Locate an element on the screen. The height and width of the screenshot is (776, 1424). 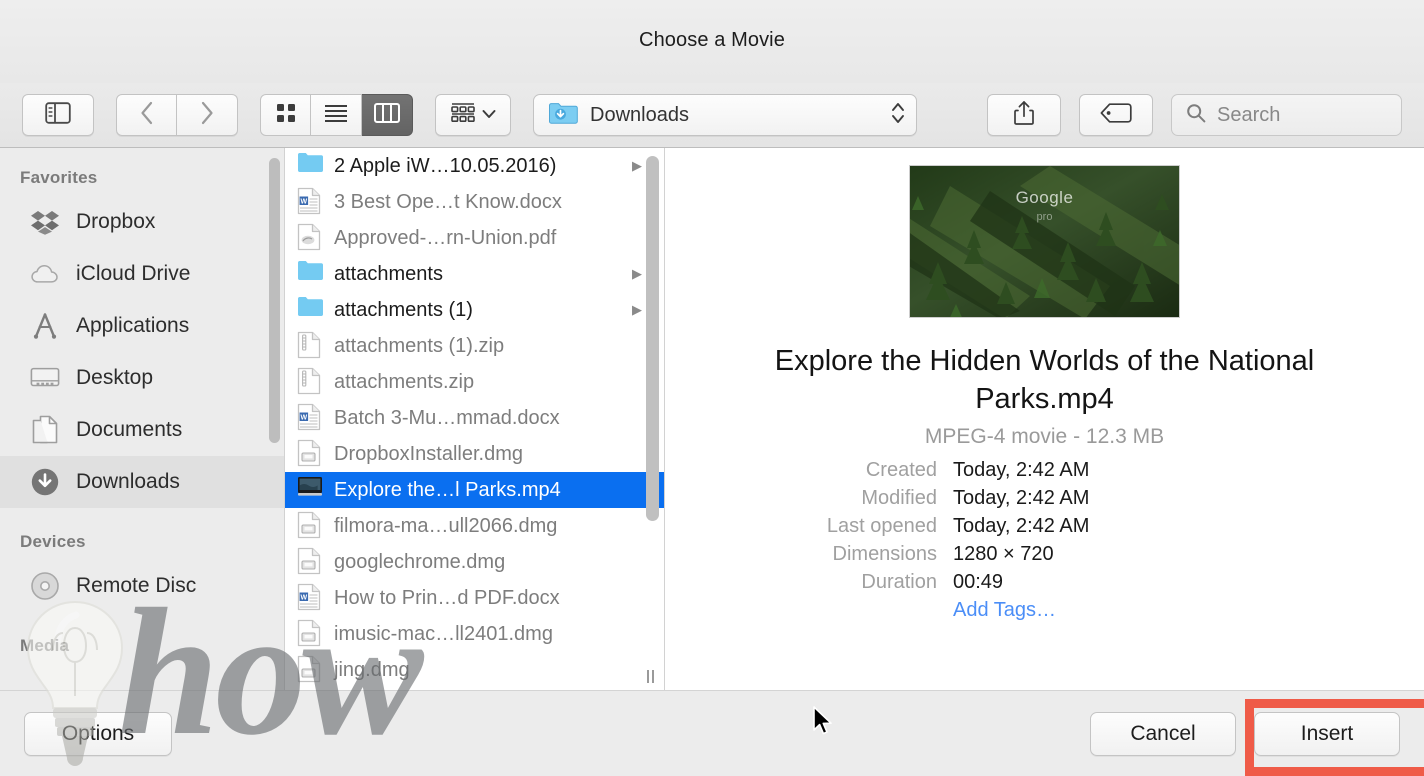
file-list-scrollbar is located at coordinates (652, 338).